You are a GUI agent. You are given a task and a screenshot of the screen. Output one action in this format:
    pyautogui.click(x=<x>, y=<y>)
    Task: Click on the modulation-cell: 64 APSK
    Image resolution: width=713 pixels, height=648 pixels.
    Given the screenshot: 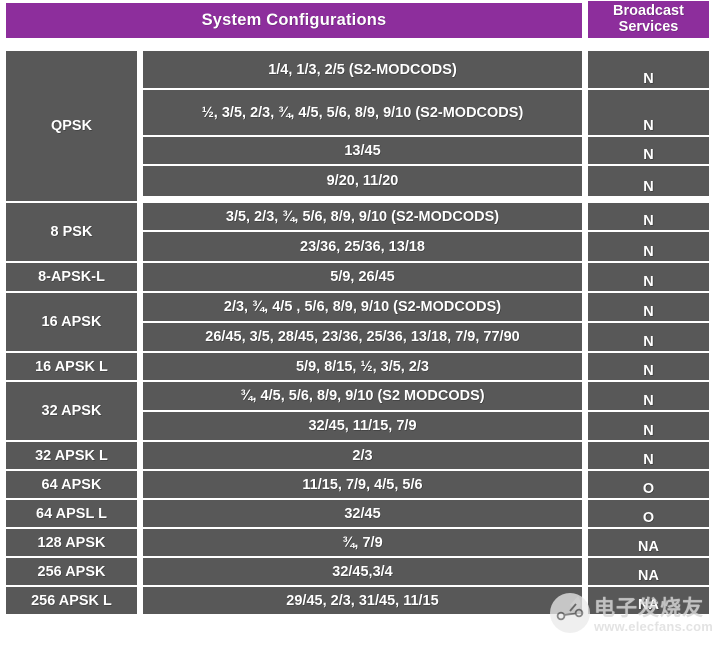 What is the action you would take?
    pyautogui.click(x=71, y=484)
    